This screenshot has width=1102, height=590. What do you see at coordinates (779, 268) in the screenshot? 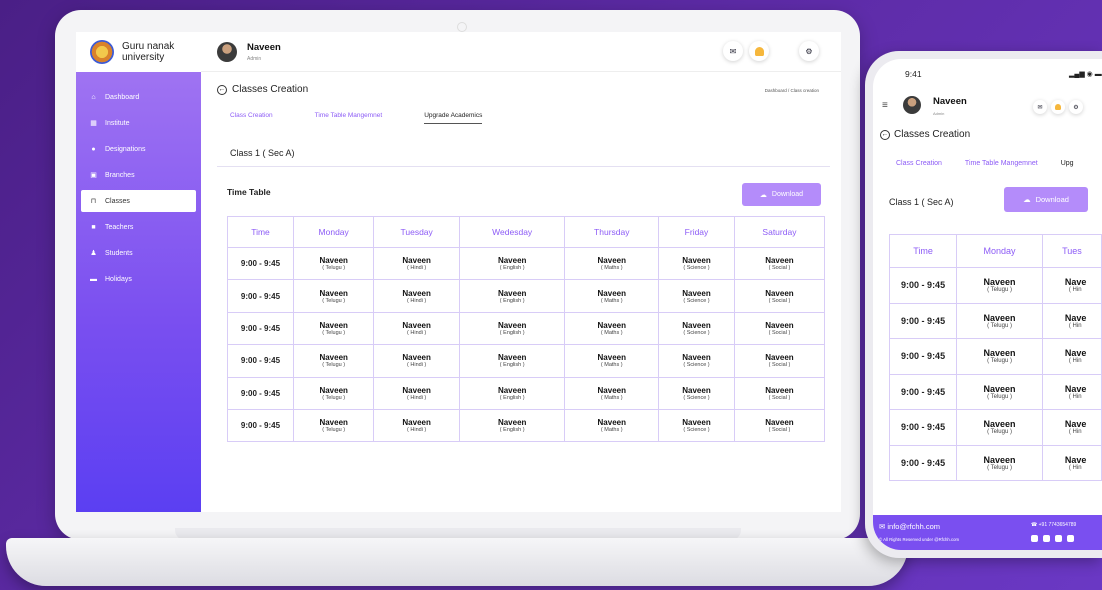
I see `subject-name: ( Social )` at bounding box center [779, 268].